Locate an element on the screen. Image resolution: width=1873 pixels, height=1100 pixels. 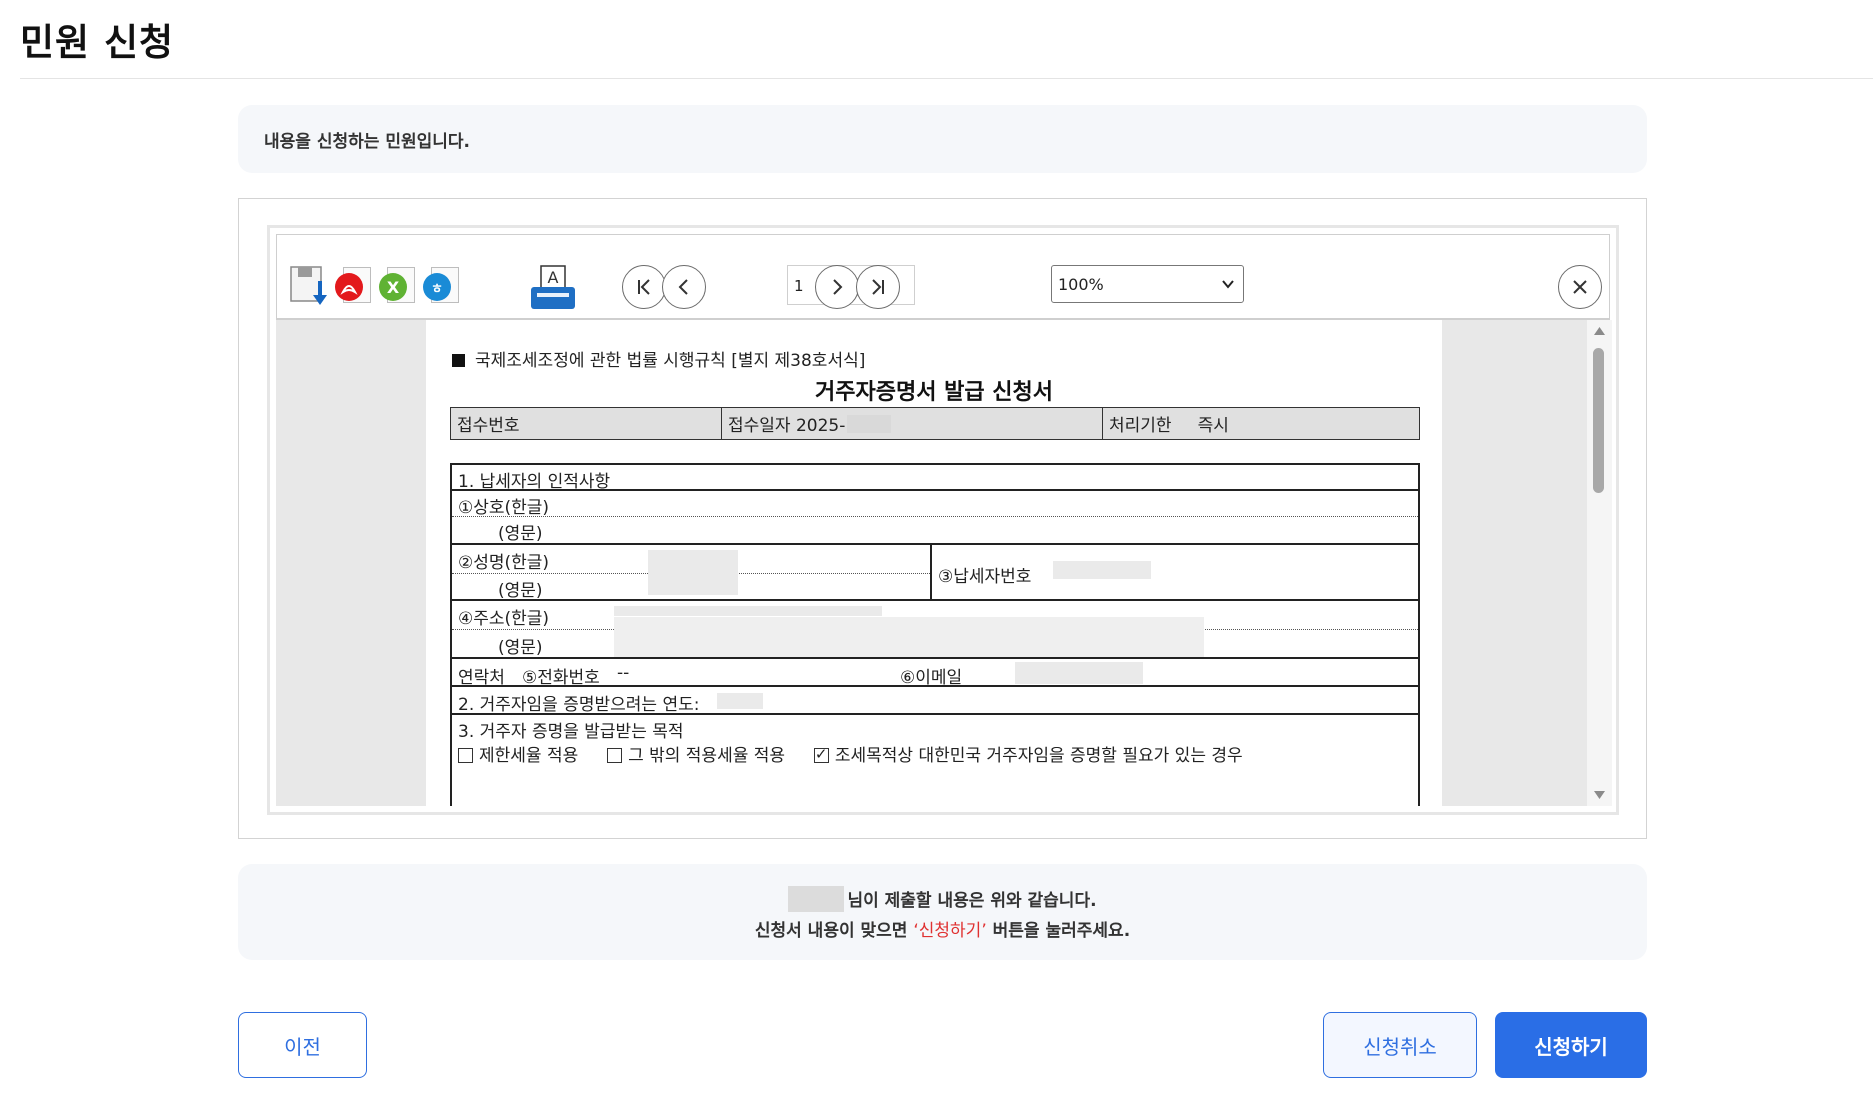
deadline-cell: 처리기한 즉시 is located at coordinates (1169, 426).